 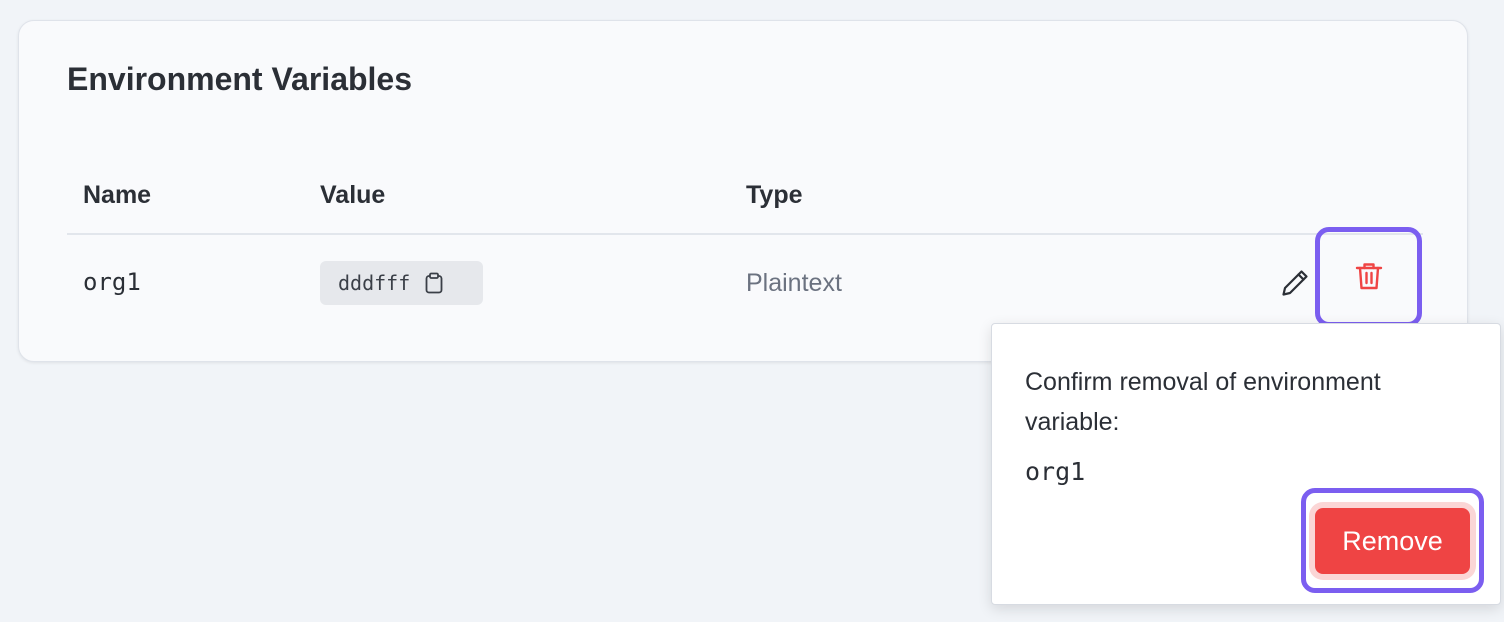 What do you see at coordinates (374, 283) in the screenshot?
I see `variable-value: dddfff` at bounding box center [374, 283].